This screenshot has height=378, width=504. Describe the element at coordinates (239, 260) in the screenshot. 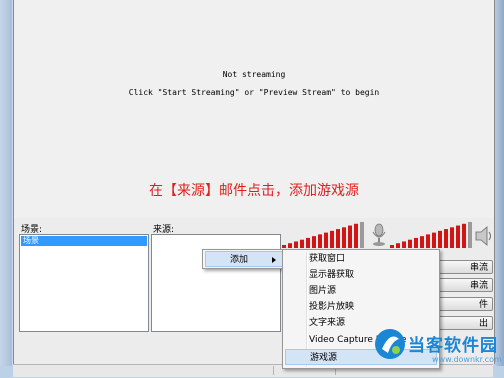

I see `menu-item-add-label: 添加` at that location.